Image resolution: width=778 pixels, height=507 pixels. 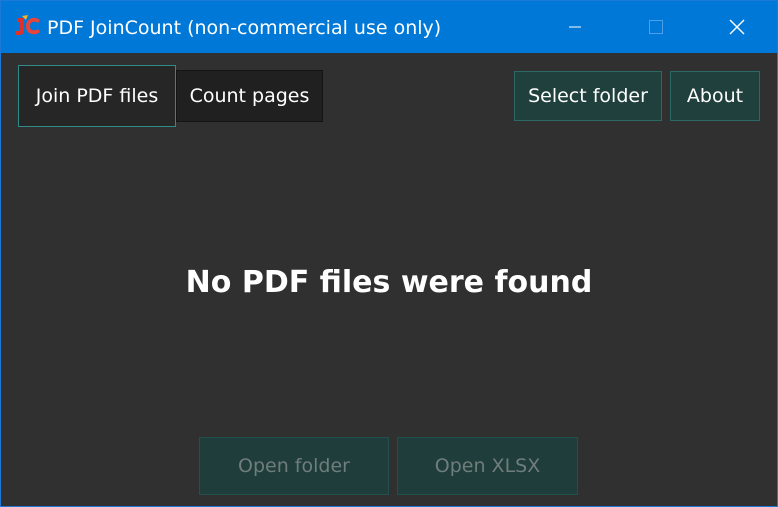 I want to click on tab-label: Count pages, so click(x=249, y=95).